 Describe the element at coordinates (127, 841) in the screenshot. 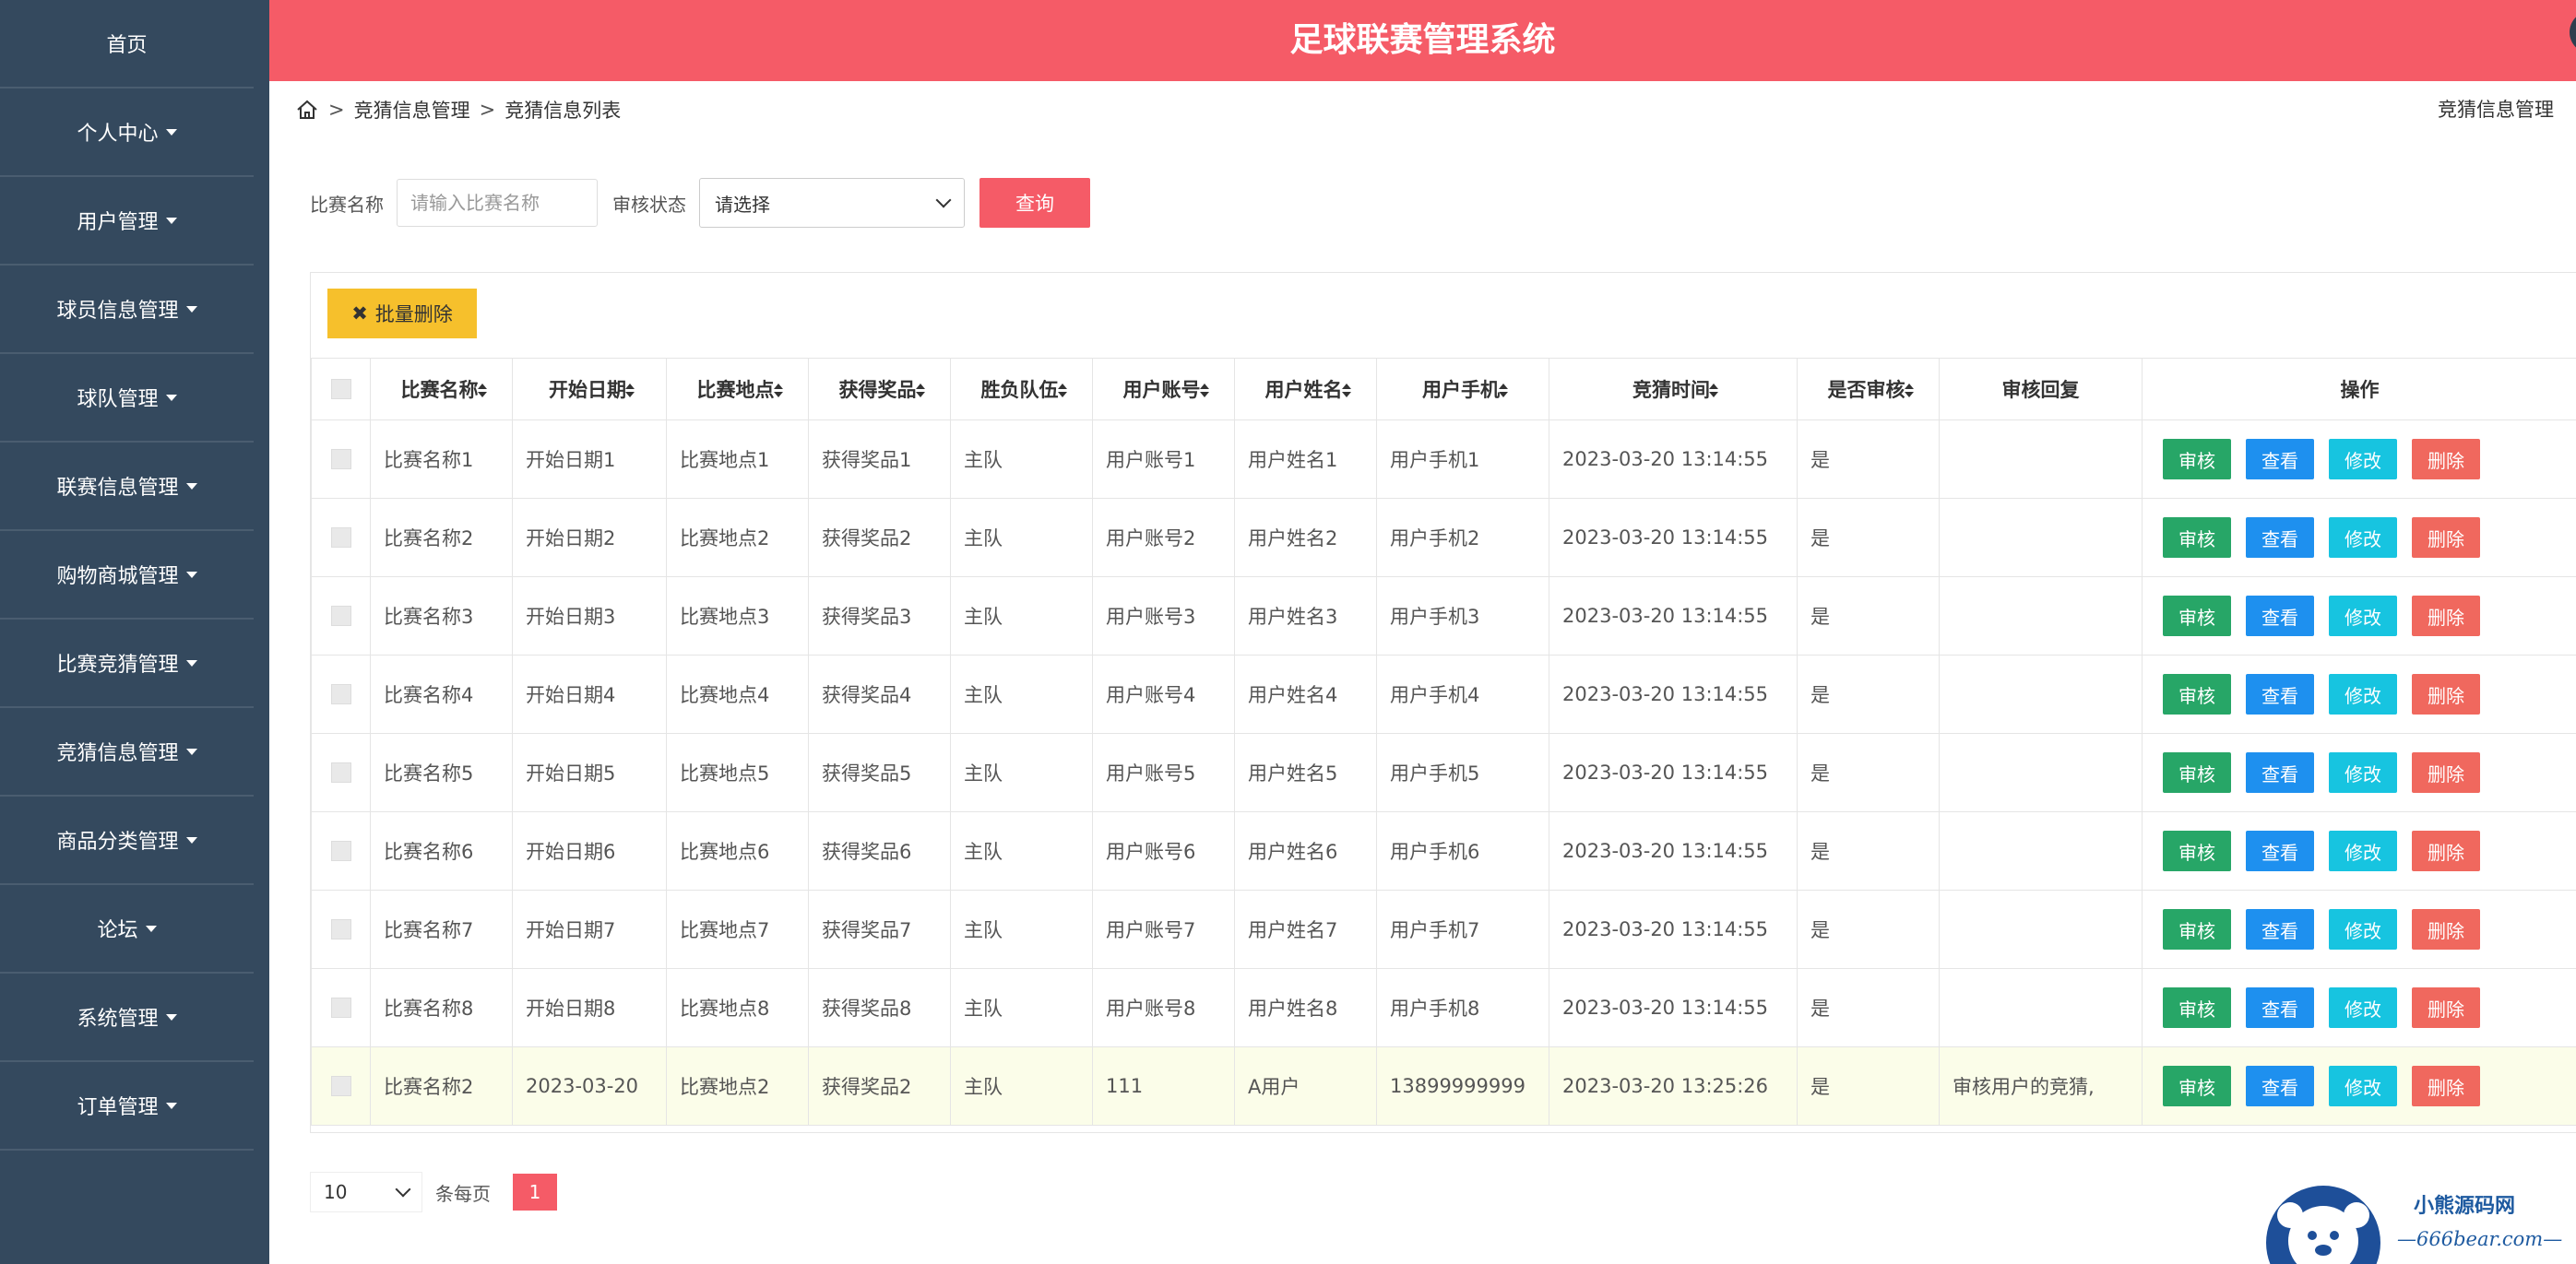

I see `sidebar-item-9: 商品分类管理` at that location.